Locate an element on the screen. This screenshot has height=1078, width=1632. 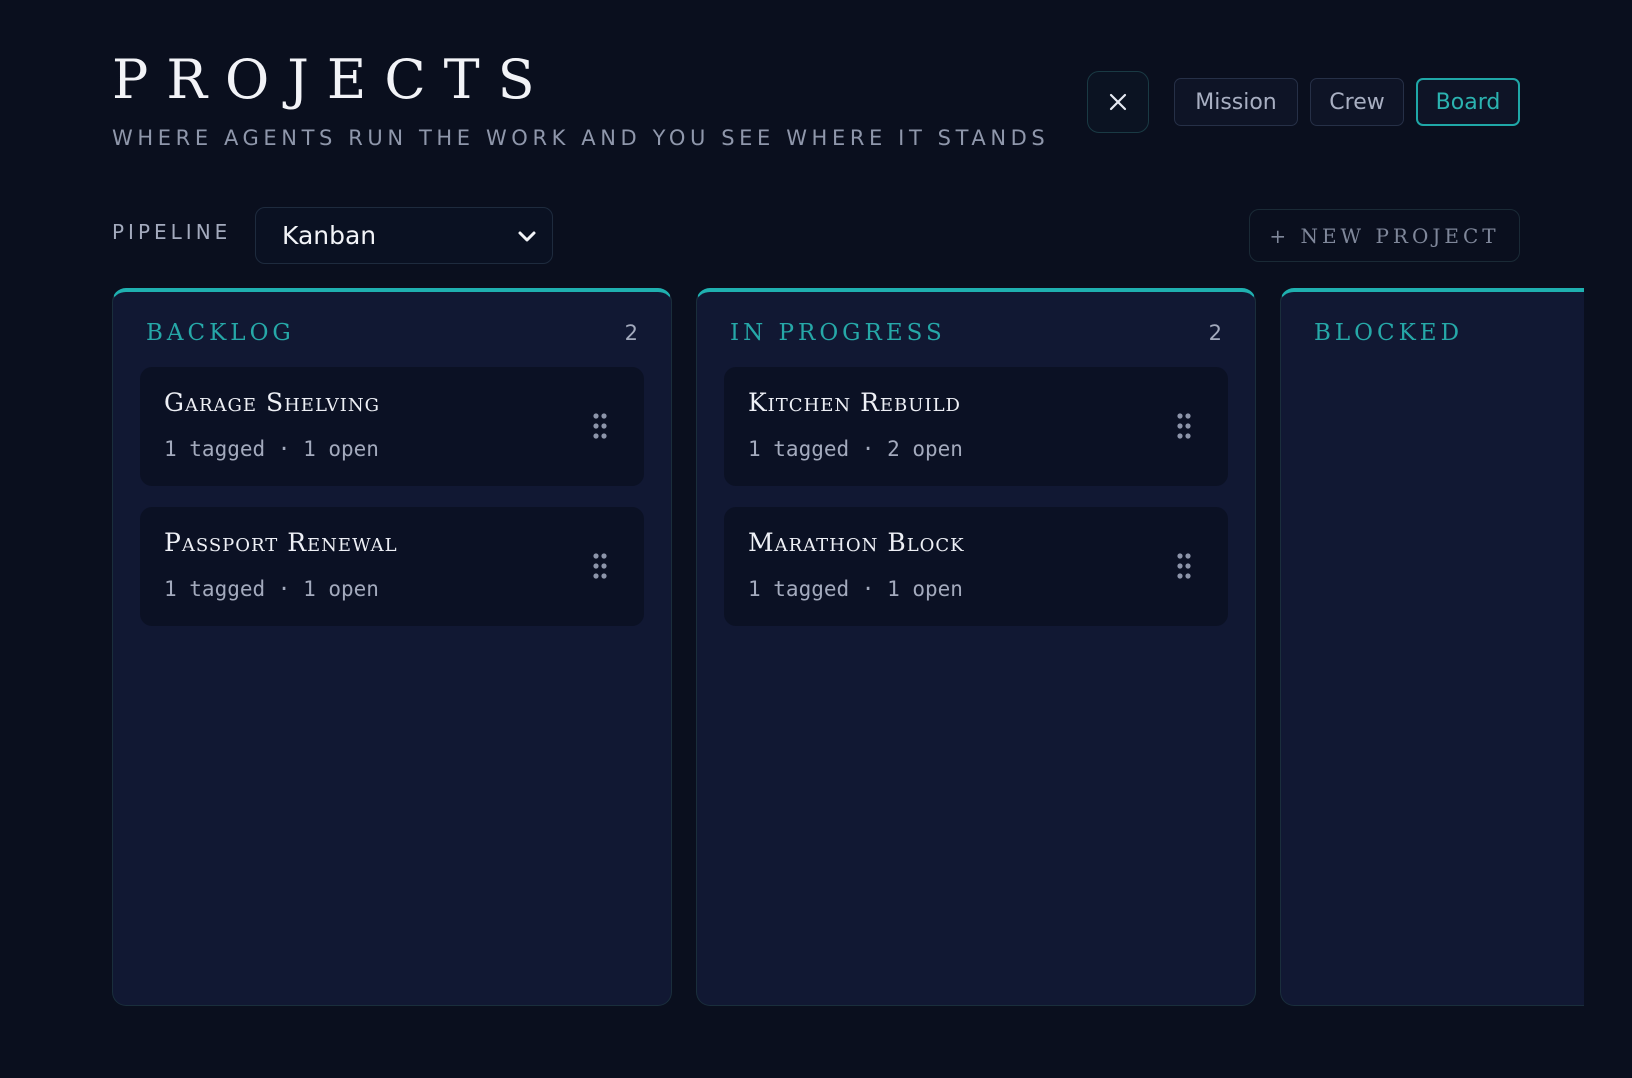
page-title: PROJECTS is located at coordinates (332, 79).